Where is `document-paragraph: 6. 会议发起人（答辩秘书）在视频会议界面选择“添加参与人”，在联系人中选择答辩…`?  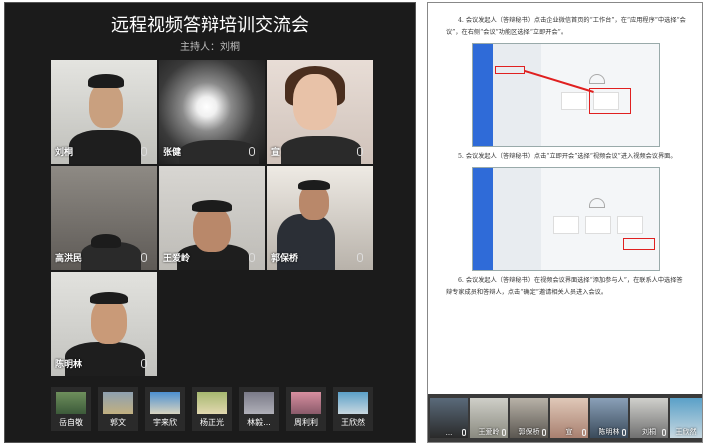
document-paragraph: 6. 会议发起人（答辩秘书）在视频会议界面选择“添加参与人”，在联系人中选择答辩… is located at coordinates (564, 286).